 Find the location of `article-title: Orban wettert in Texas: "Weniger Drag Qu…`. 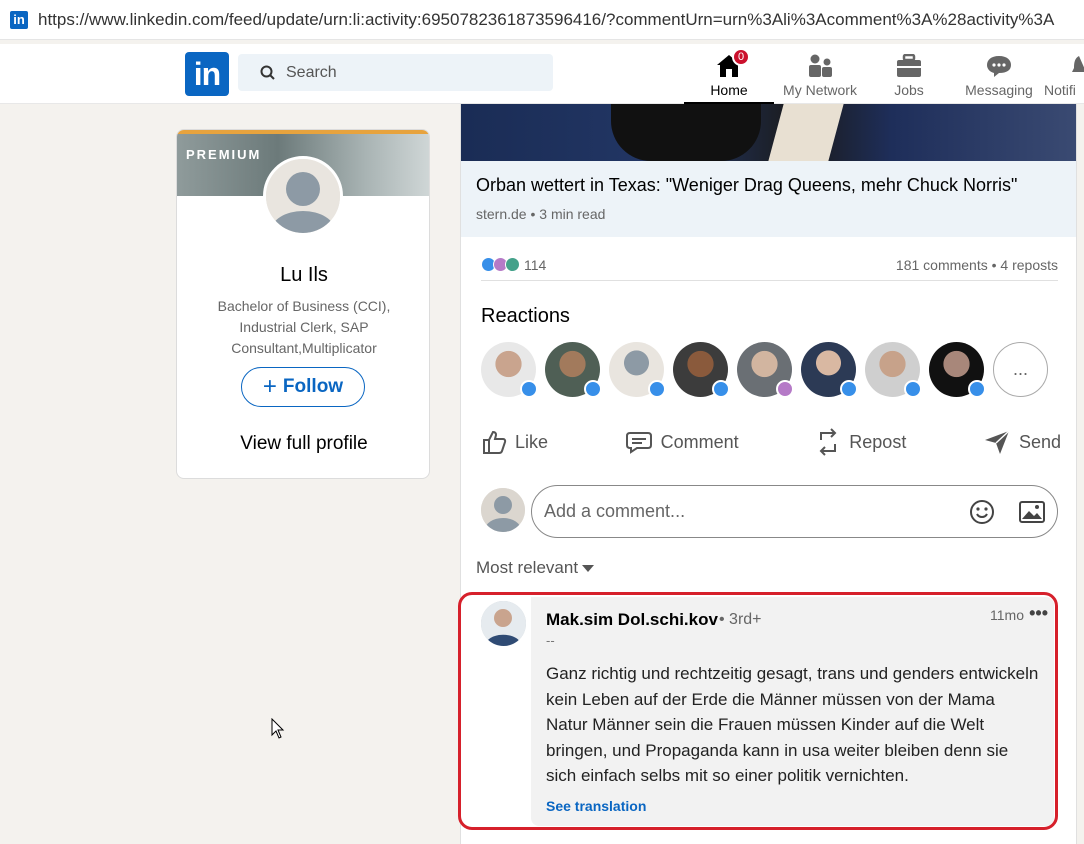

article-title: Orban wettert in Texas: "Weniger Drag Qu… is located at coordinates (747, 185).